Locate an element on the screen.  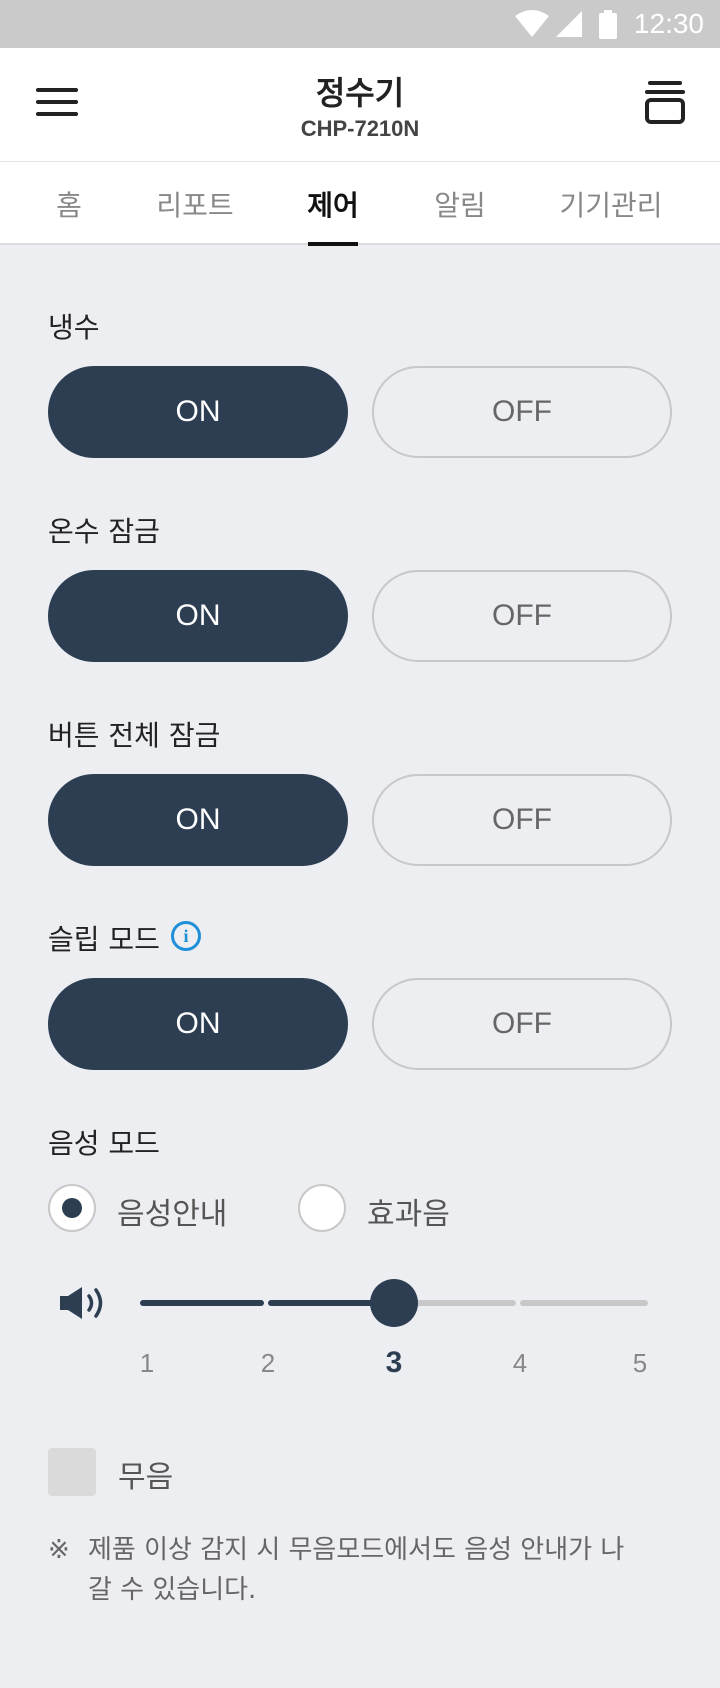
voice-guide-radio is located at coordinates (72, 1208).